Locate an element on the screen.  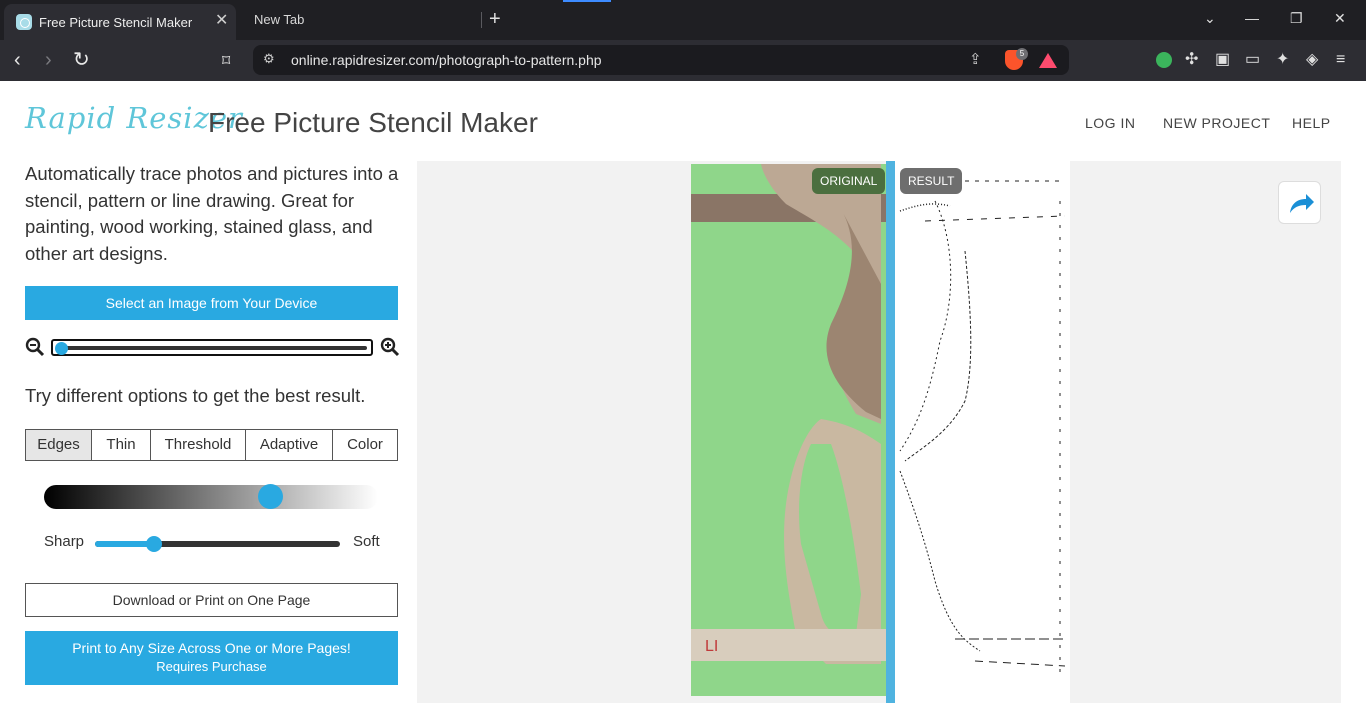
minimize-icon: — is located at coordinates (1252, 18).